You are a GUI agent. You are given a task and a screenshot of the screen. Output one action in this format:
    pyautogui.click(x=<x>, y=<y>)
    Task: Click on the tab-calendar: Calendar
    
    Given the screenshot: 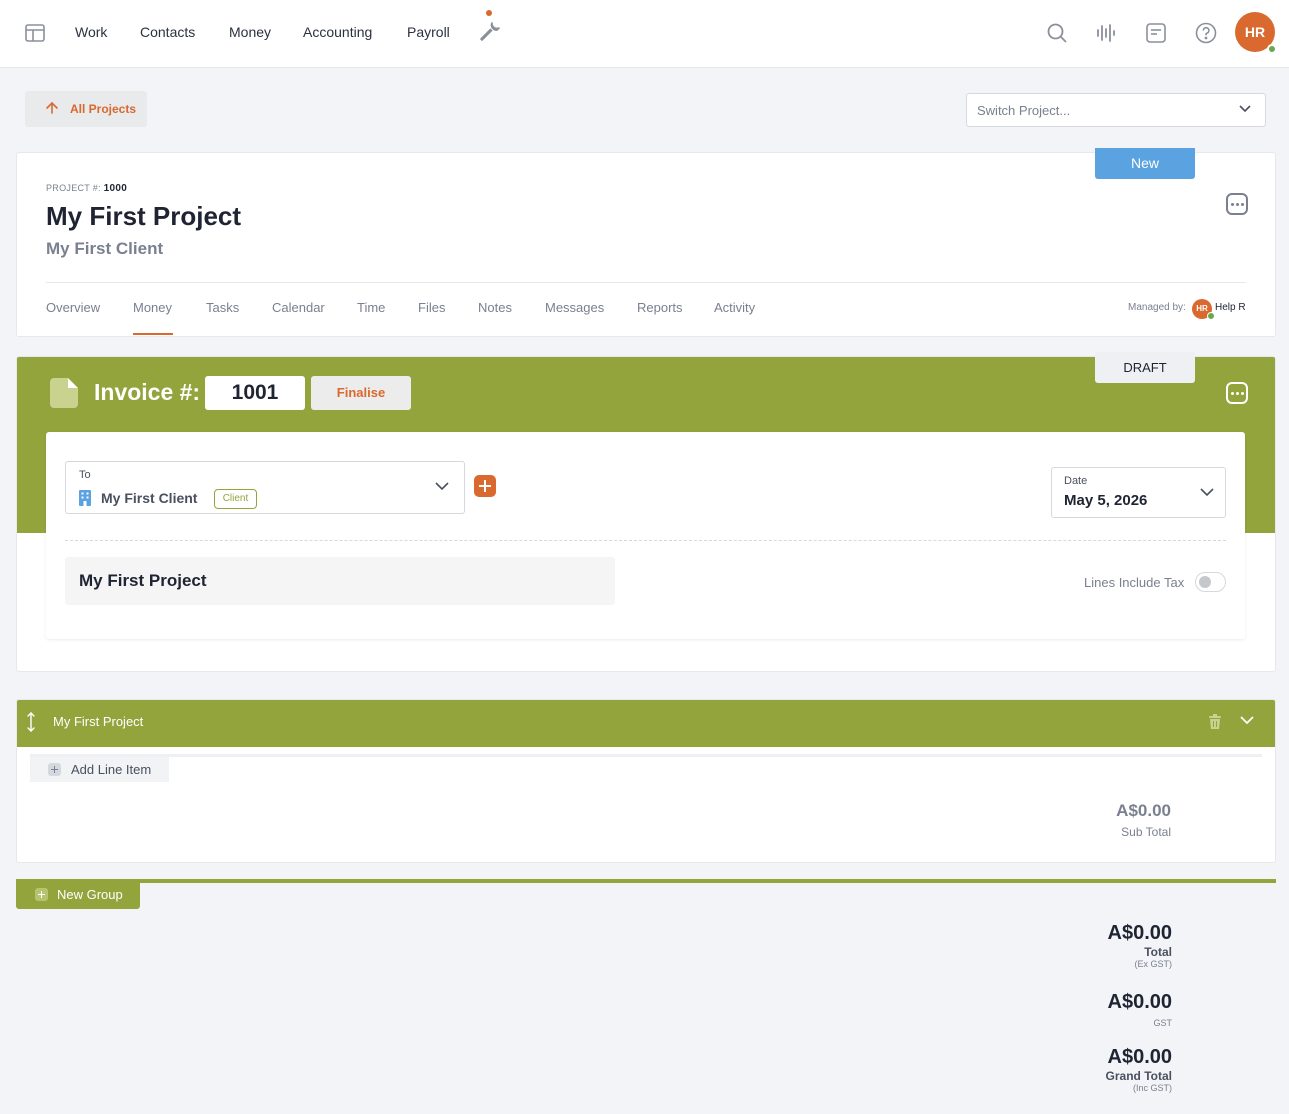 What is the action you would take?
    pyautogui.click(x=298, y=307)
    